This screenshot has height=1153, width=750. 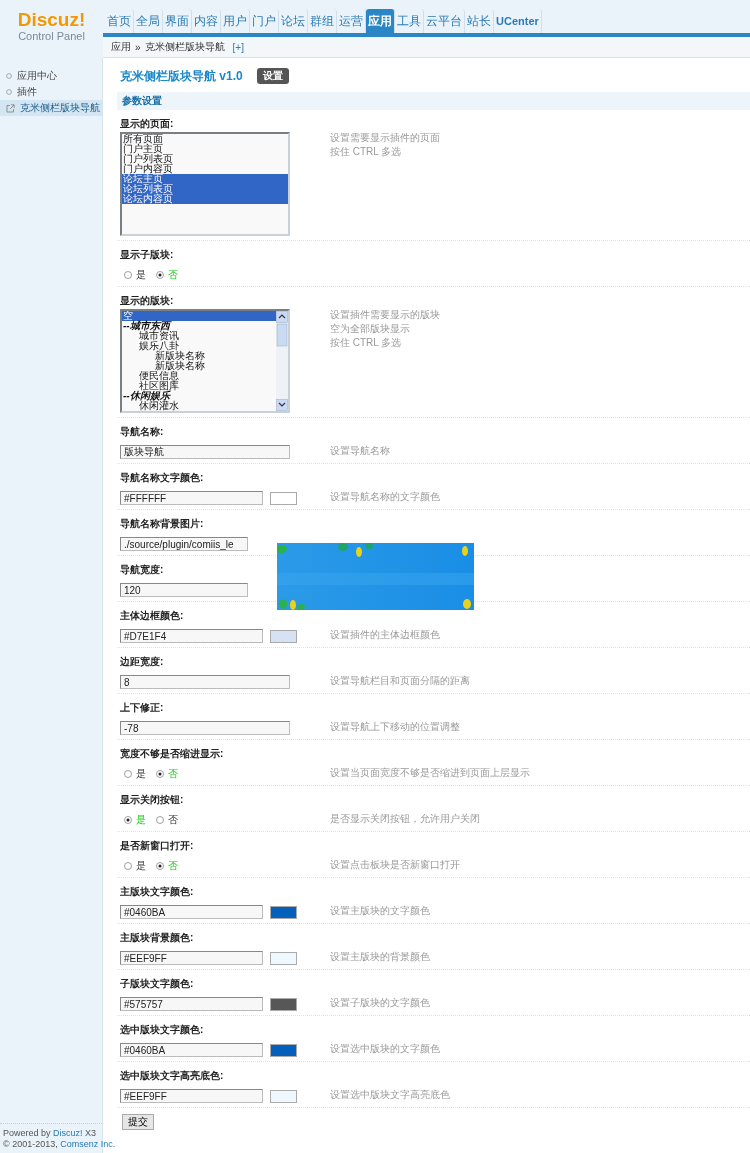 What do you see at coordinates (199, 336) in the screenshot?
I see `list-option: 城市资讯` at bounding box center [199, 336].